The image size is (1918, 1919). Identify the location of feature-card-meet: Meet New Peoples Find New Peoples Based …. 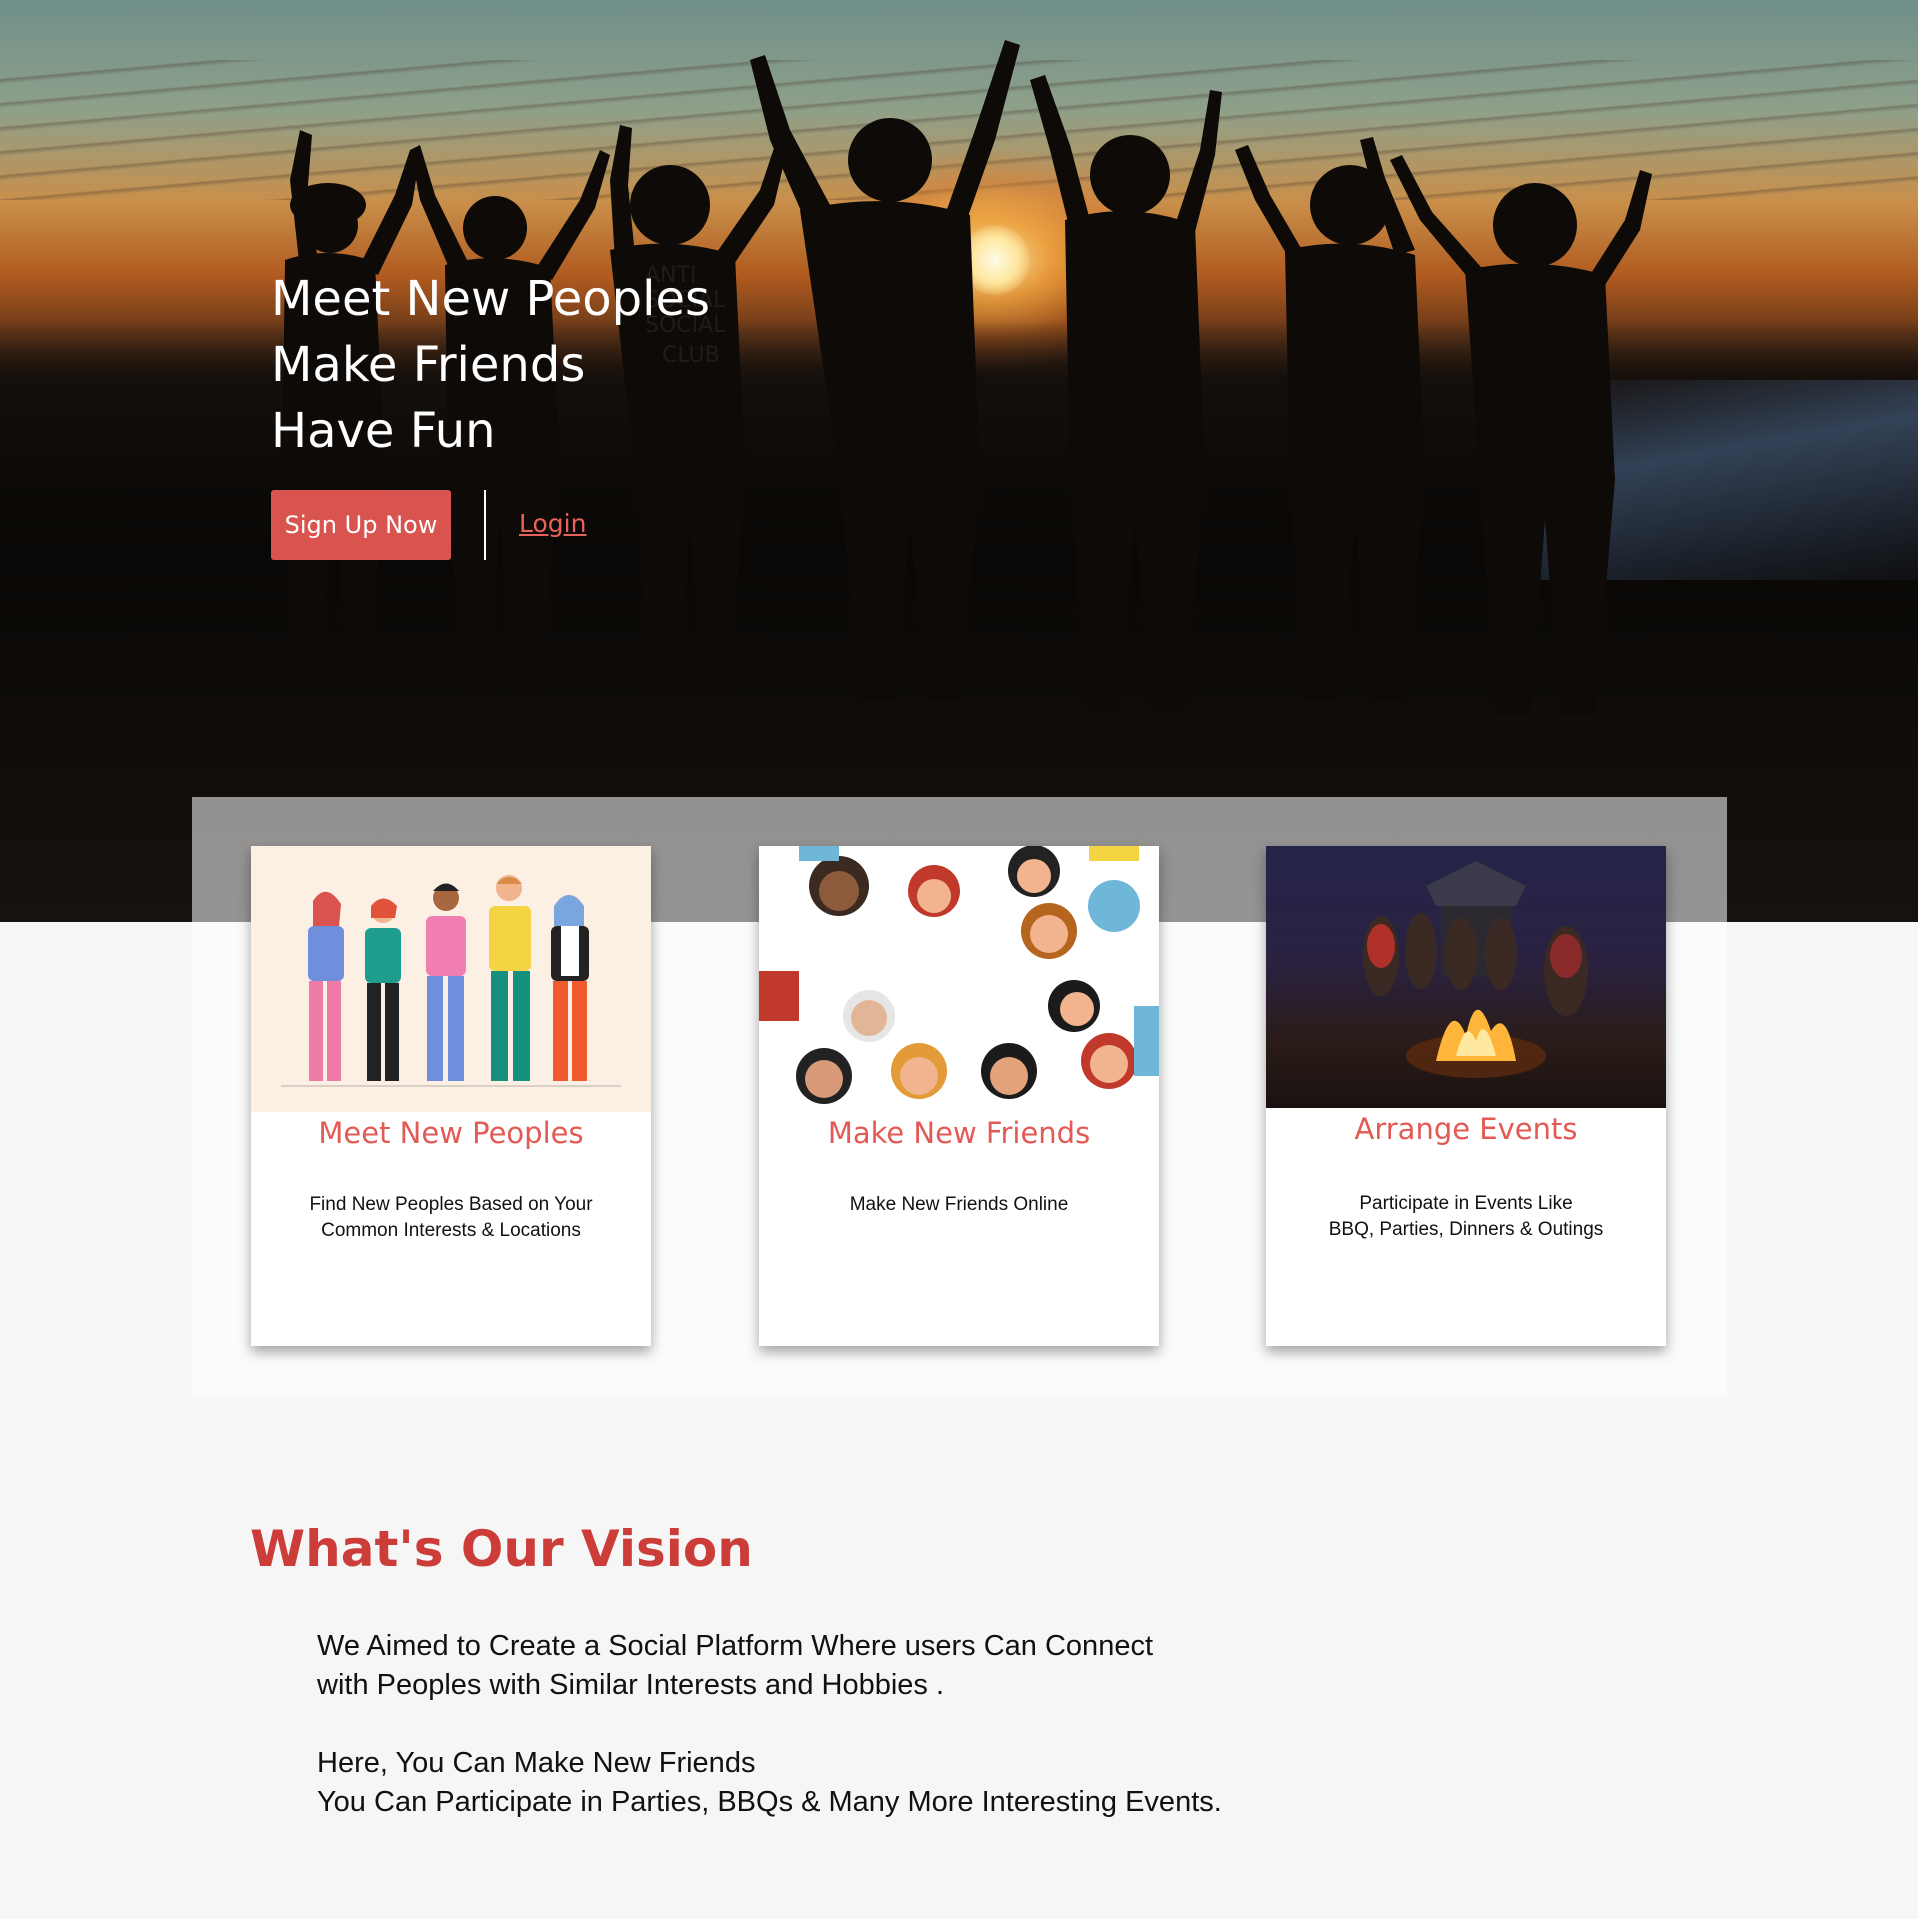
(451, 1096).